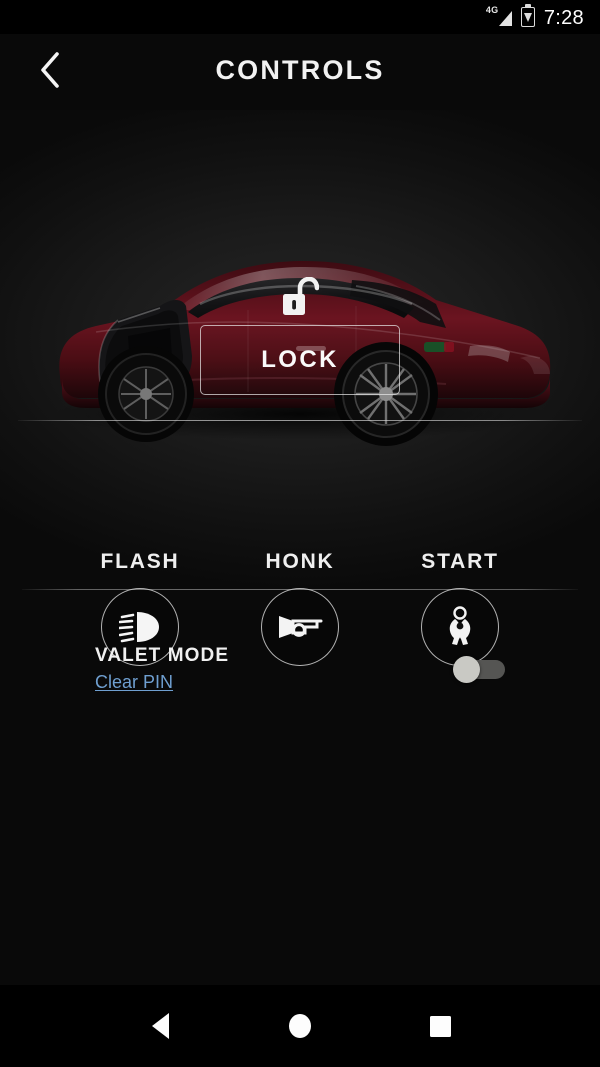 The width and height of the screenshot is (600, 1067). I want to click on app-header: CONTROLS, so click(300, 70).